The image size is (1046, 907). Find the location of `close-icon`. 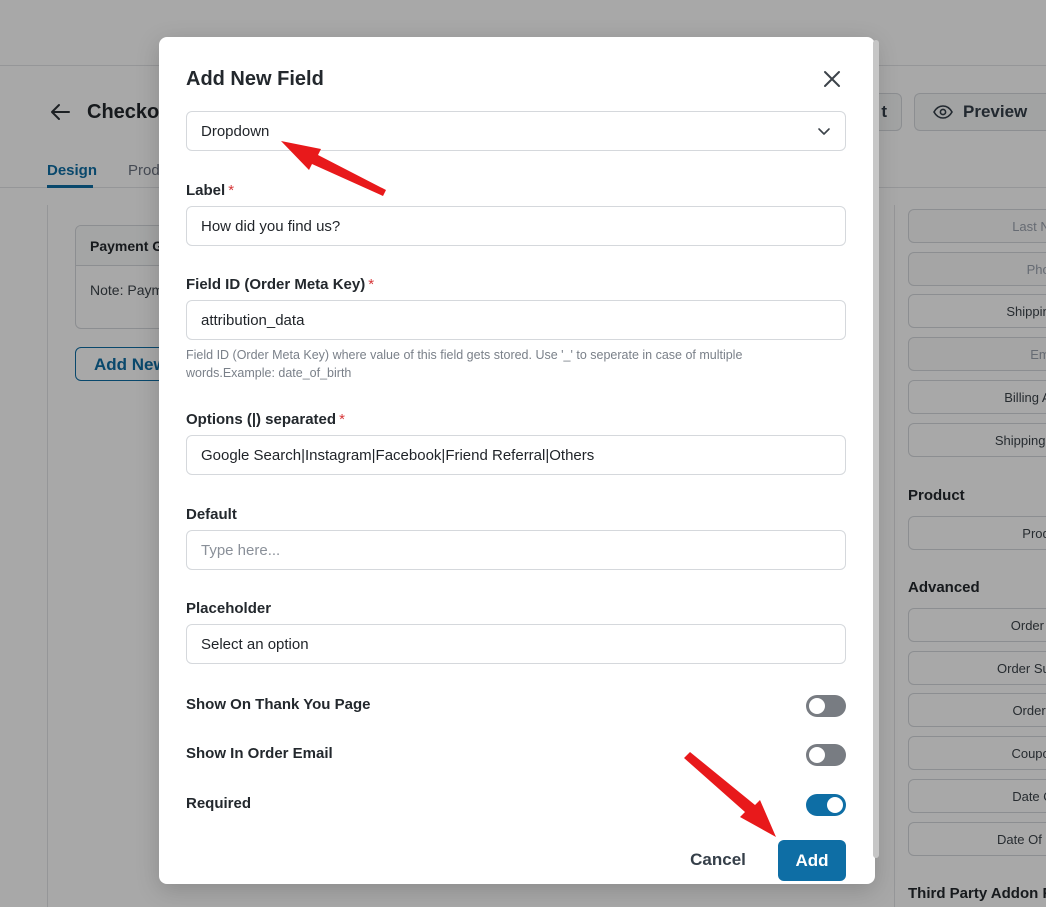

close-icon is located at coordinates (832, 79).